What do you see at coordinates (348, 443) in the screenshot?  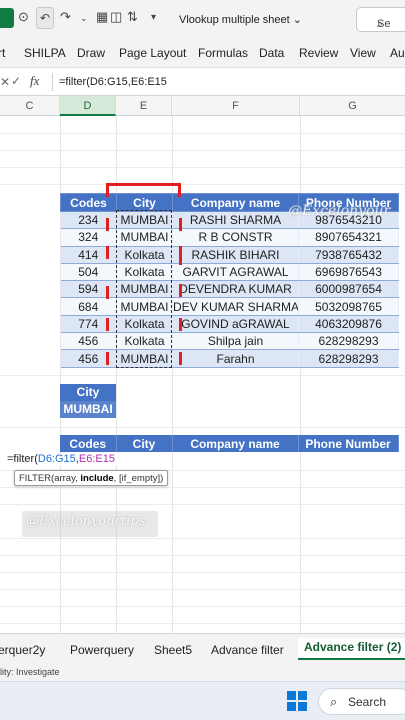 I see `output-header-phone-number: Phone Number` at bounding box center [348, 443].